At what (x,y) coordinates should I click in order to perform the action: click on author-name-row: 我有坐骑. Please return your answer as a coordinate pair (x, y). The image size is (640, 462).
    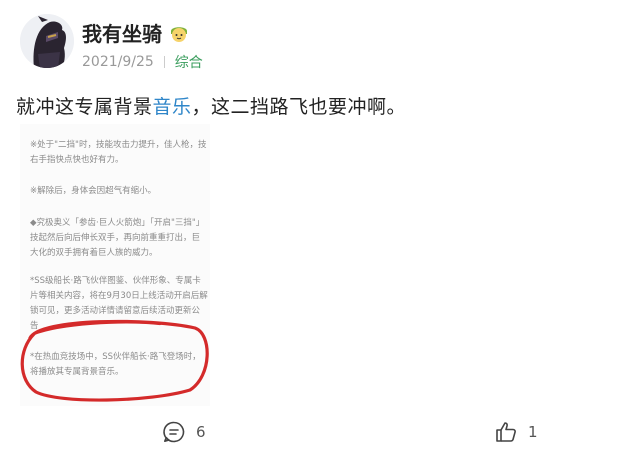
    Looking at the image, I should click on (136, 32).